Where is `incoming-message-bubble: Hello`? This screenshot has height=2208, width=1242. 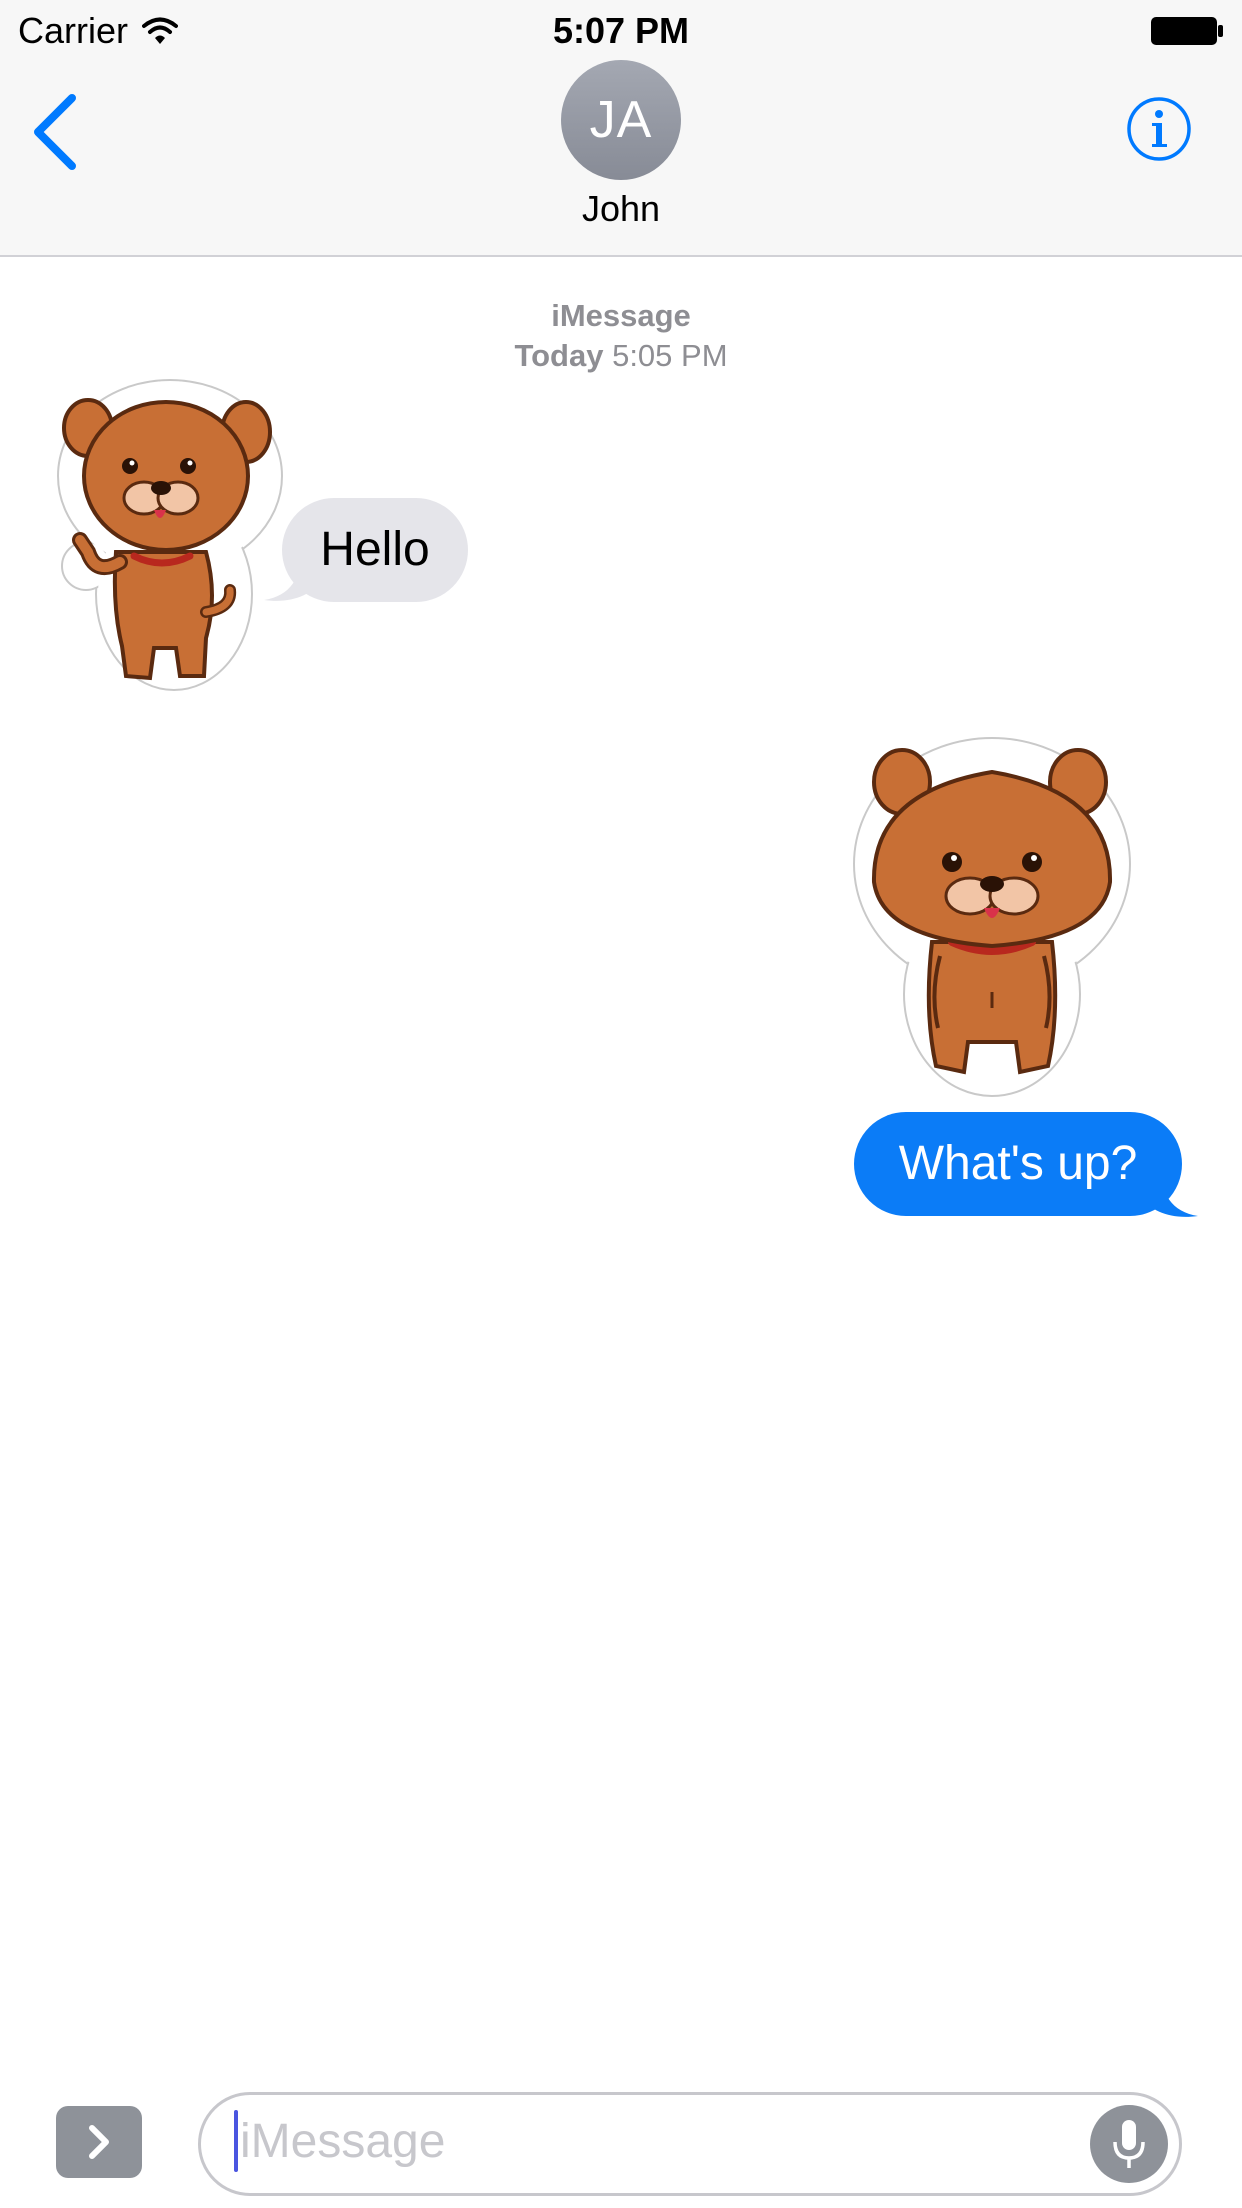
incoming-message-bubble: Hello is located at coordinates (375, 550).